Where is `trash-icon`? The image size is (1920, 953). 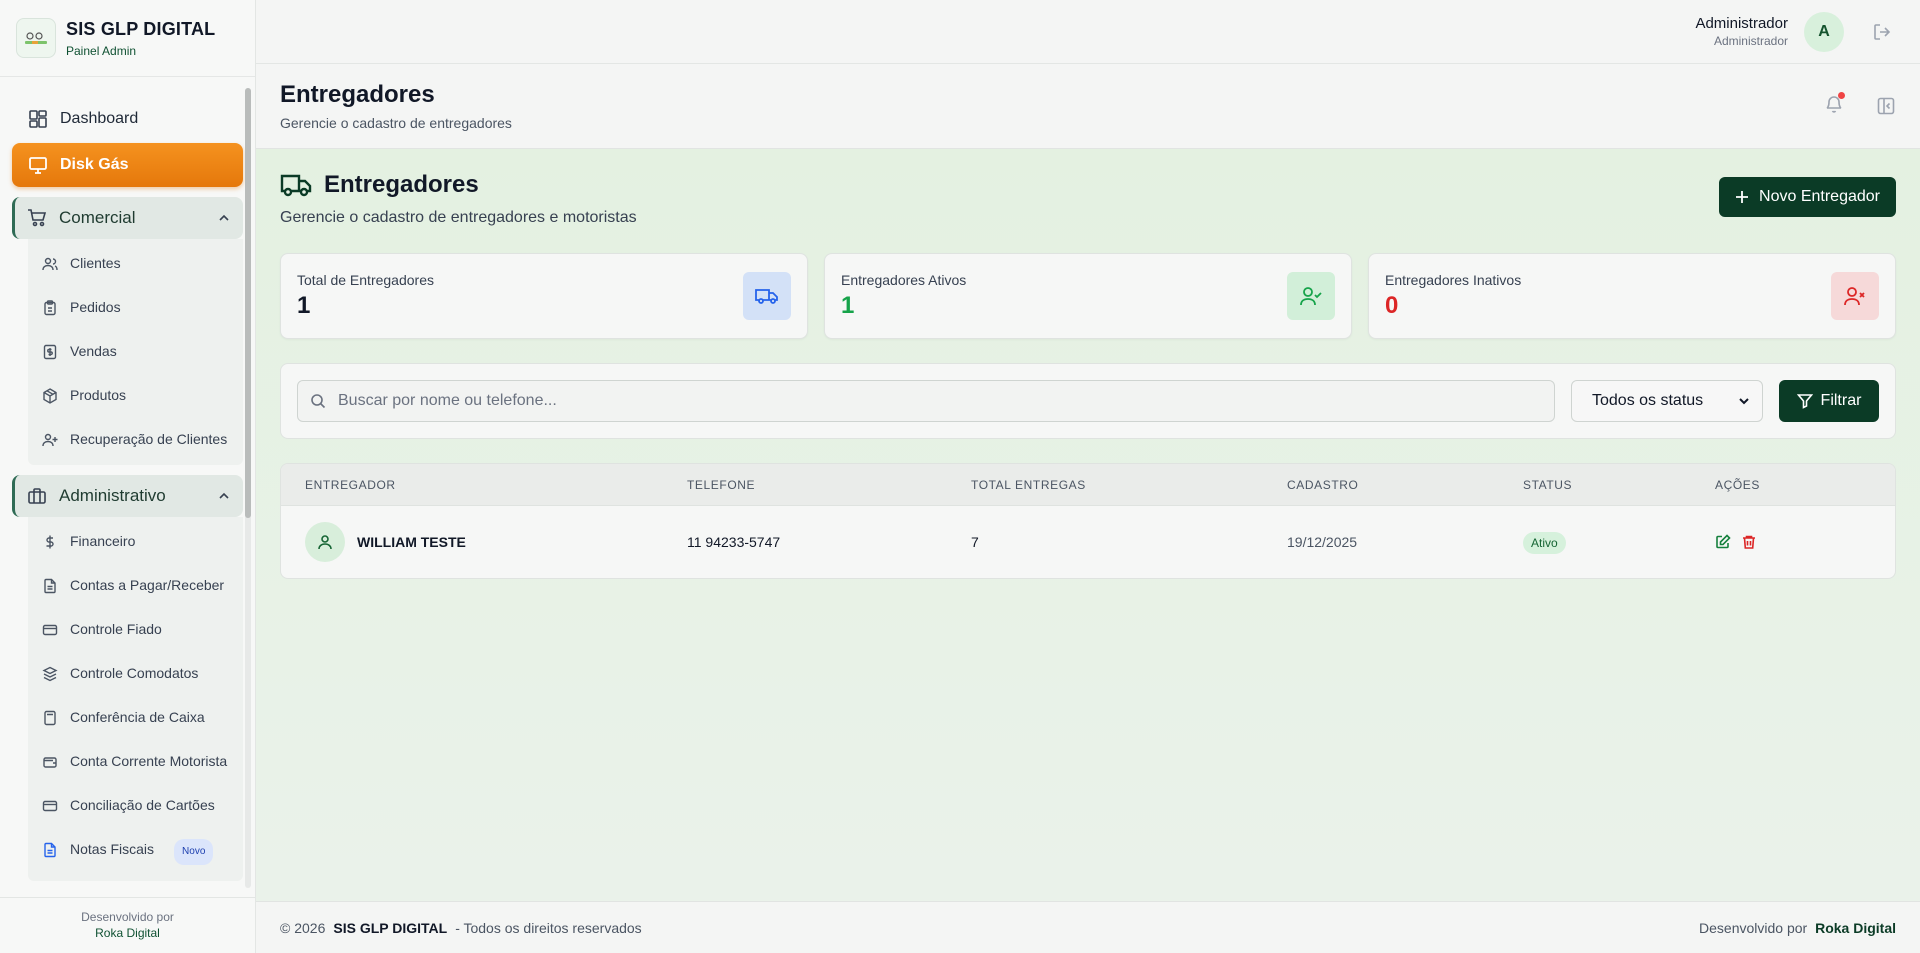
trash-icon is located at coordinates (1749, 542).